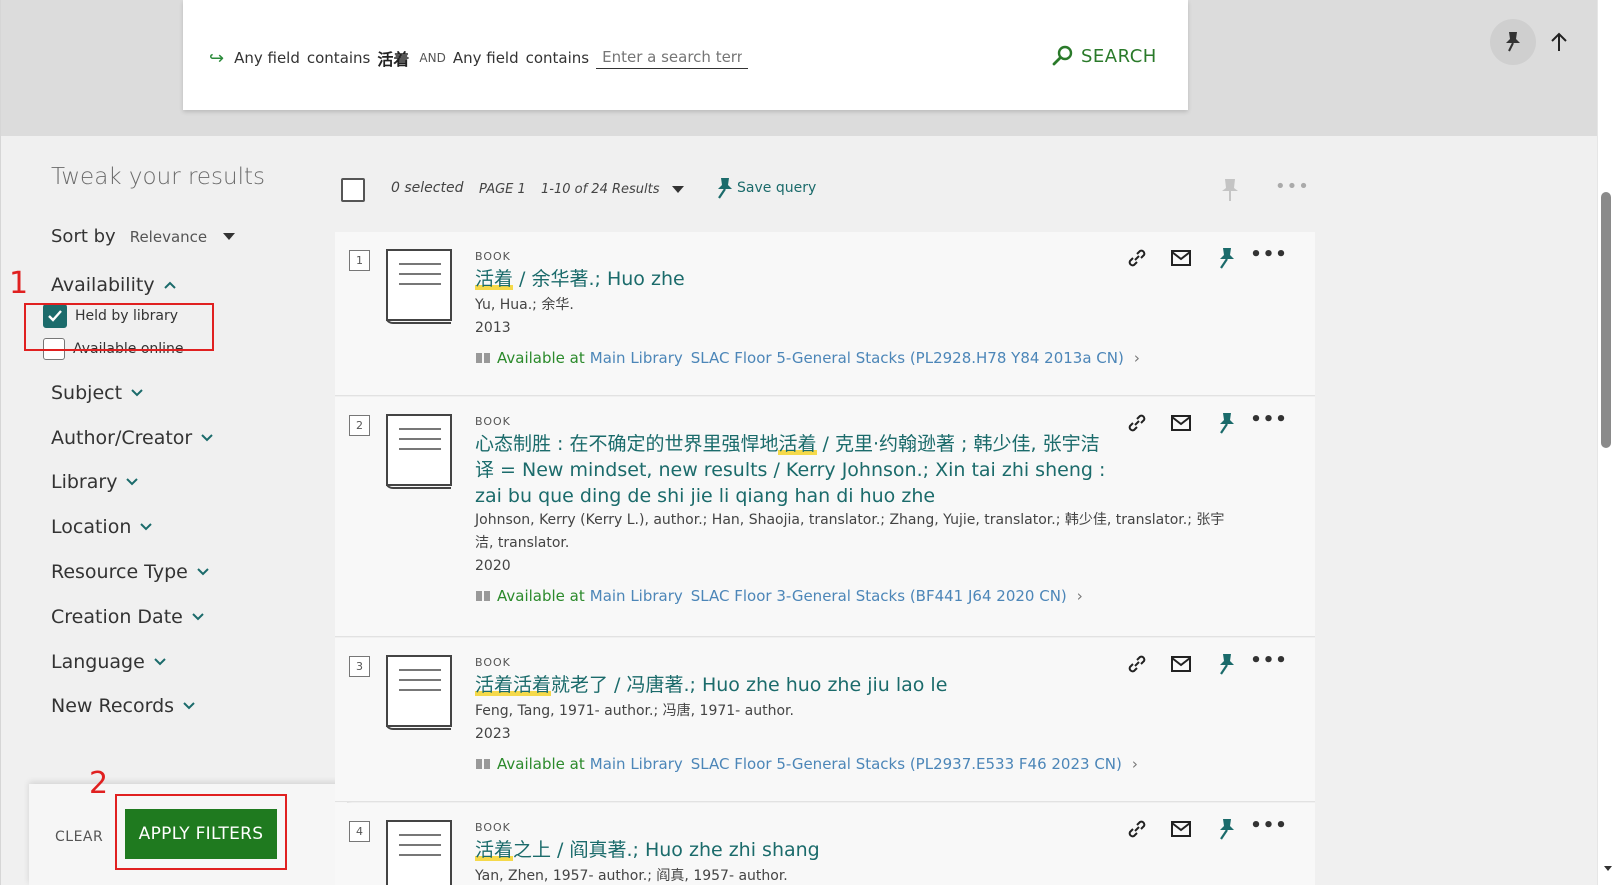 The width and height of the screenshot is (1620, 885). Describe the element at coordinates (217, 58) in the screenshot. I see `return-arrow-icon: ↪` at that location.